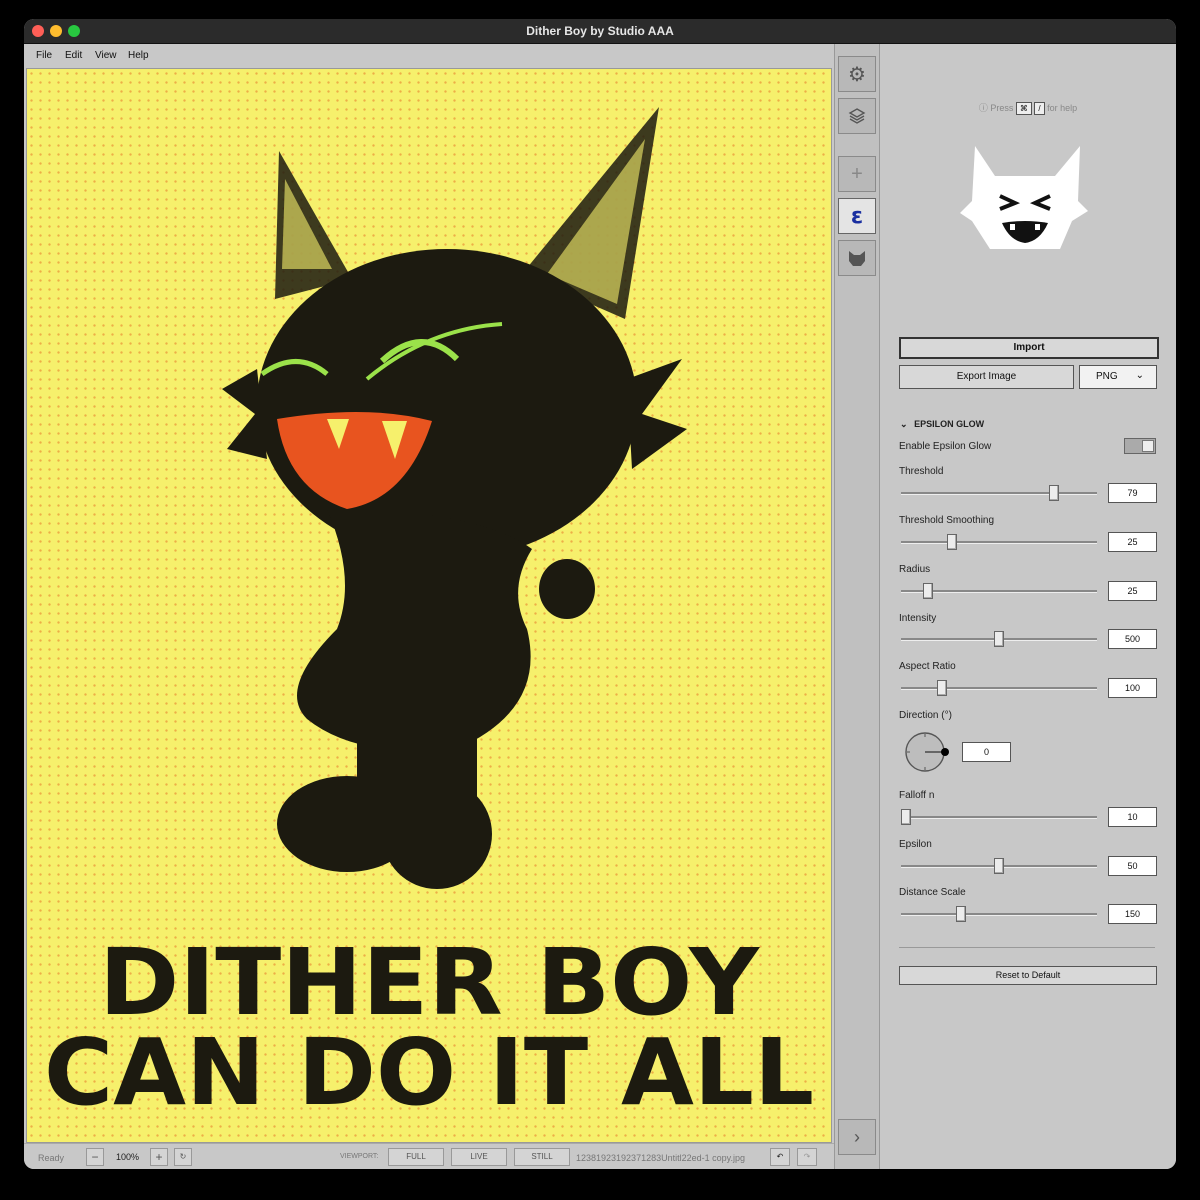  What do you see at coordinates (1028, 975) in the screenshot?
I see `reset-to-default-button: Reset to Default` at bounding box center [1028, 975].